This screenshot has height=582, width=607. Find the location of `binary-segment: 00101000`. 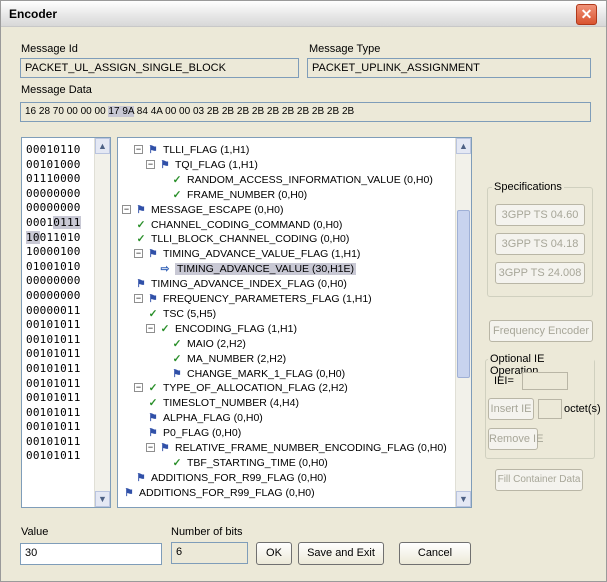

binary-segment: 00101000 is located at coordinates (53, 164).